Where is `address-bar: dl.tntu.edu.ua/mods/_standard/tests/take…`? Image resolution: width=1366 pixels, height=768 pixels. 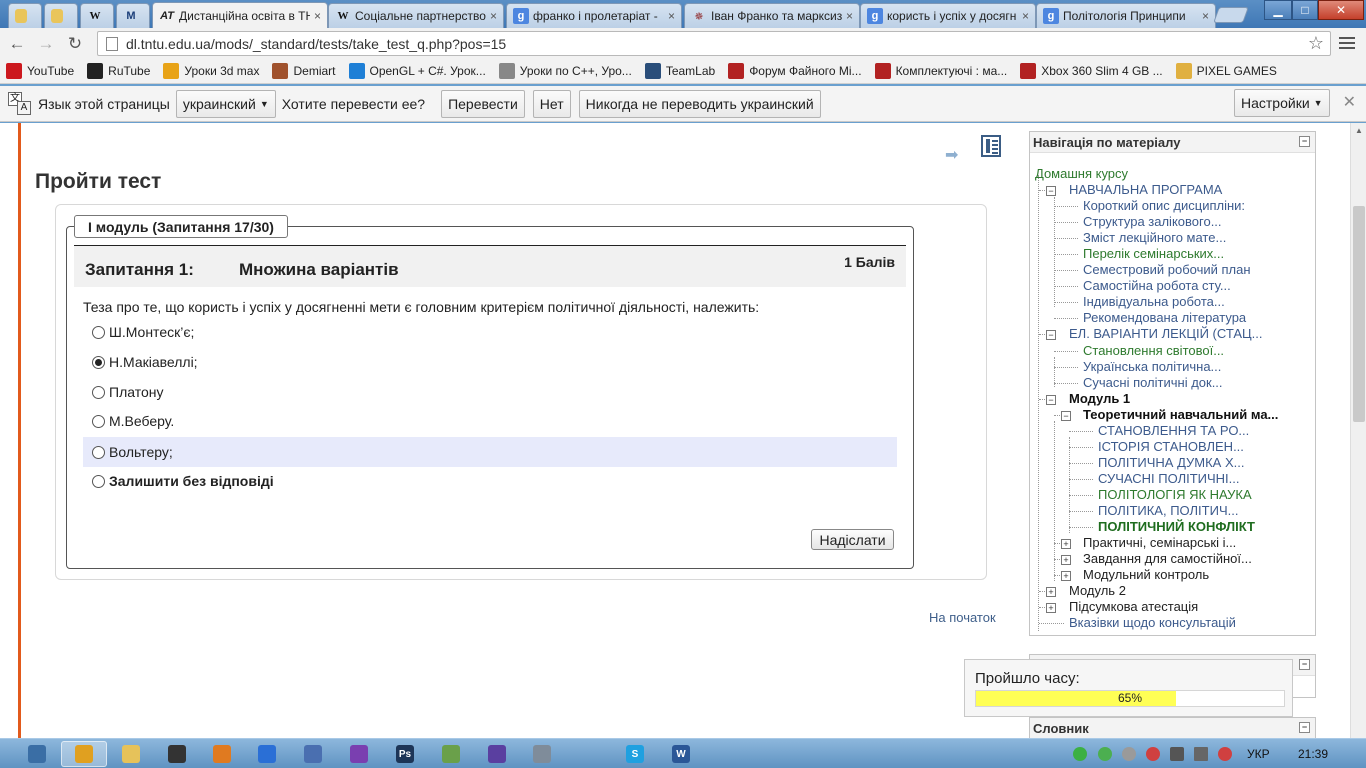
address-bar: dl.tntu.edu.ua/mods/_standard/tests/take… is located at coordinates (714, 43).